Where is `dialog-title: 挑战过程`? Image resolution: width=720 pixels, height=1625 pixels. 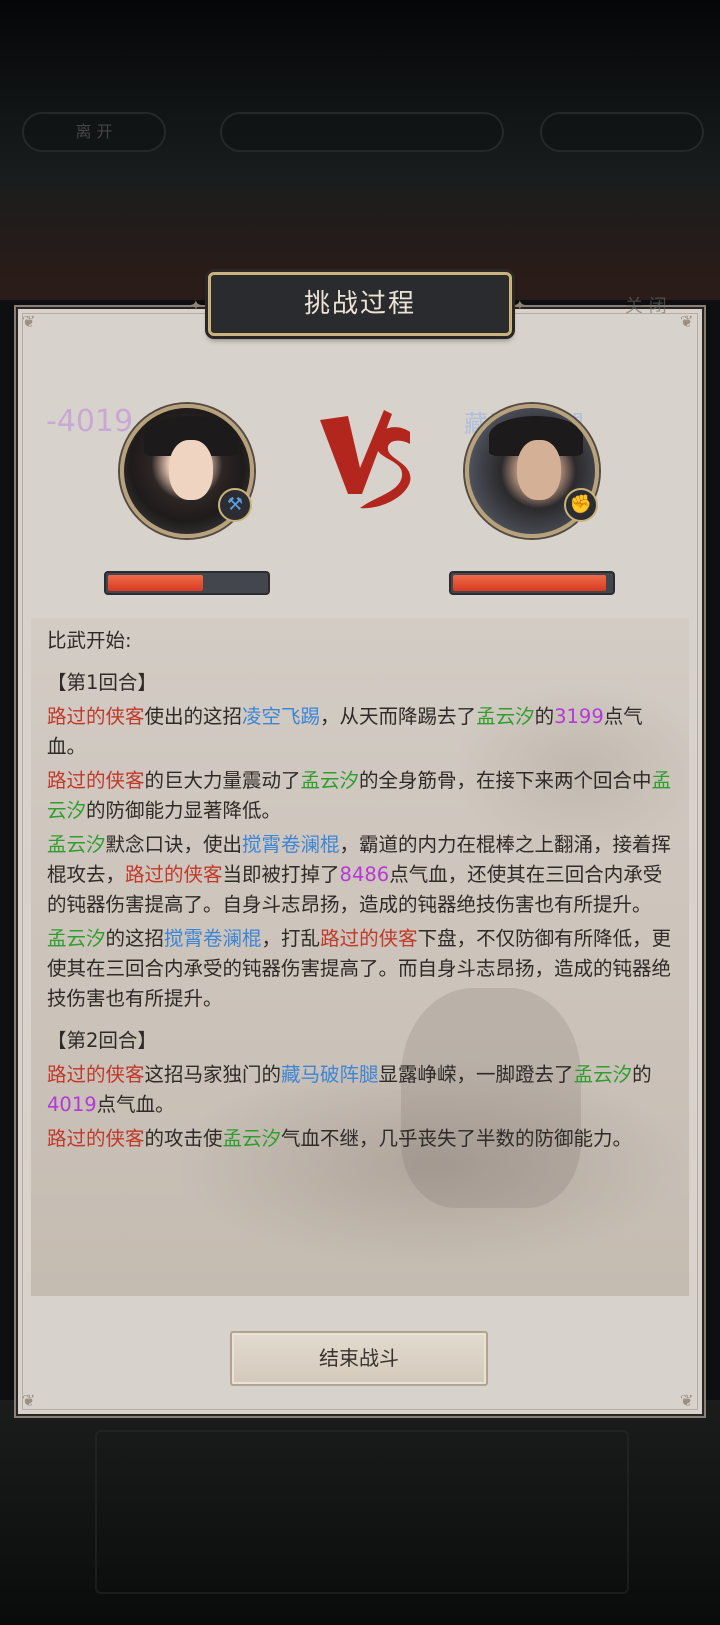
dialog-title: 挑战过程 is located at coordinates (360, 304).